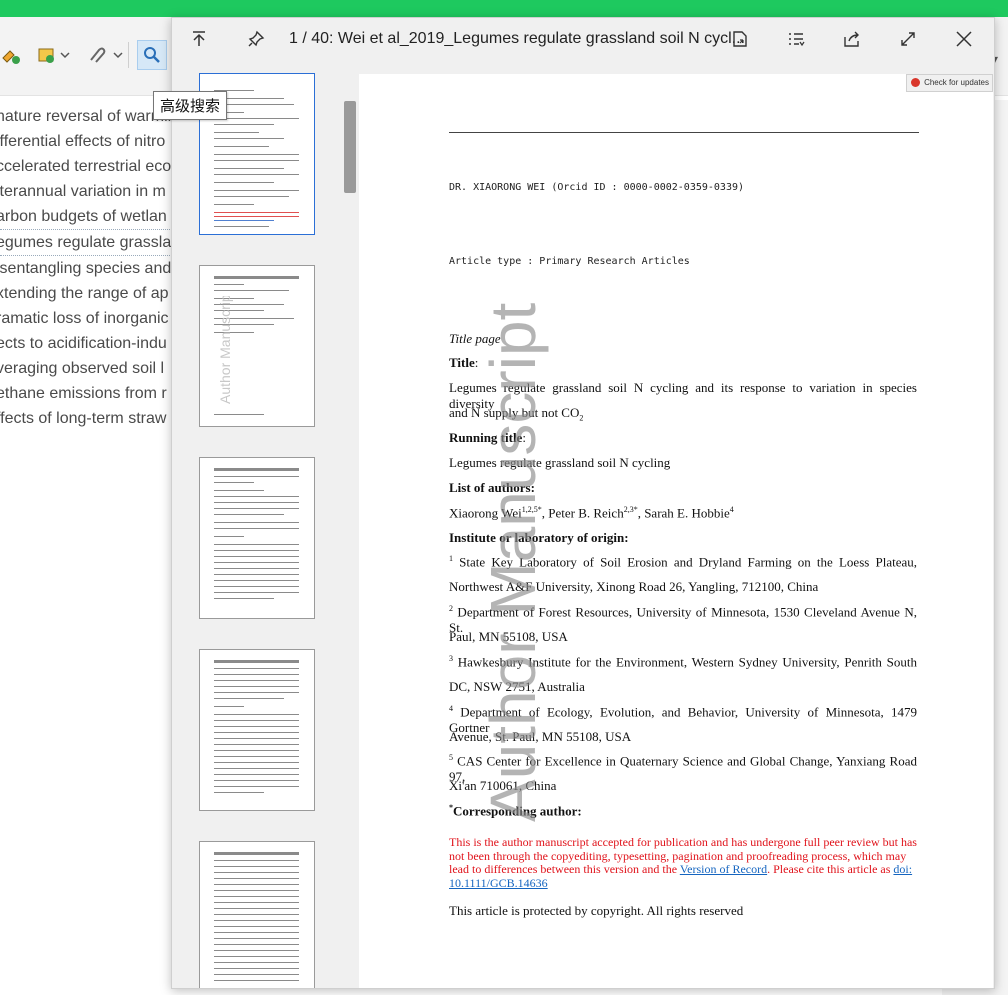 The image size is (1008, 995). Describe the element at coordinates (86, 343) in the screenshot. I see `list-item: ects to acidification-indu` at that location.